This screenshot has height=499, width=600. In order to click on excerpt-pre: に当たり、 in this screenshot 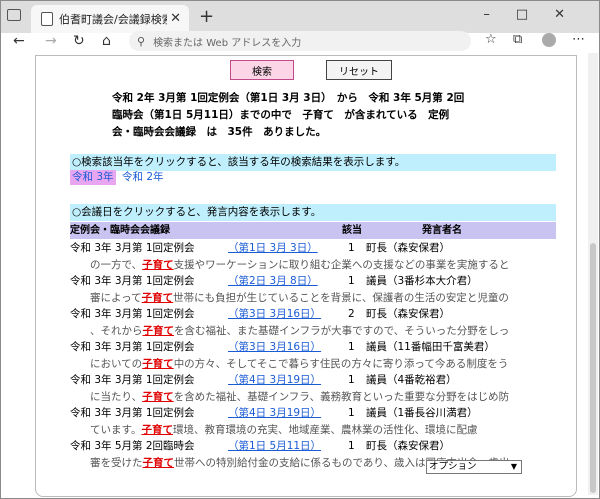, I will do `click(116, 397)`.